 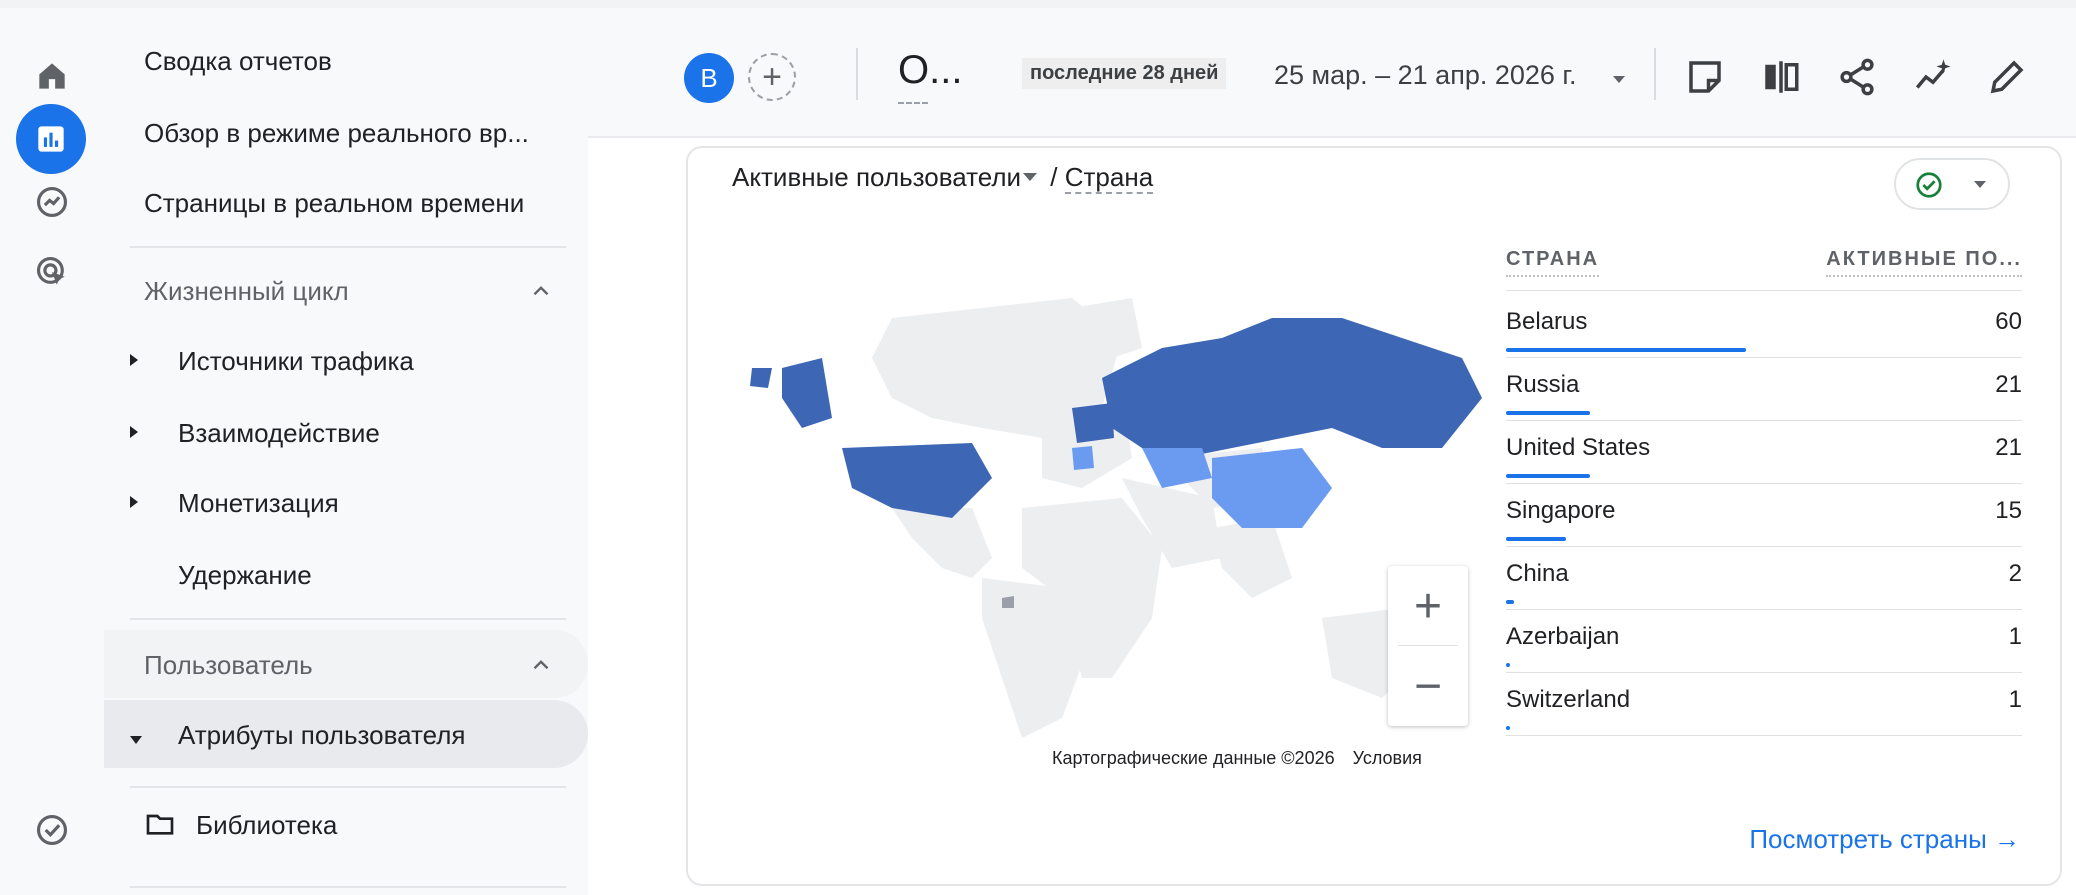 I want to click on map-region-russia, so click(x=1292, y=388).